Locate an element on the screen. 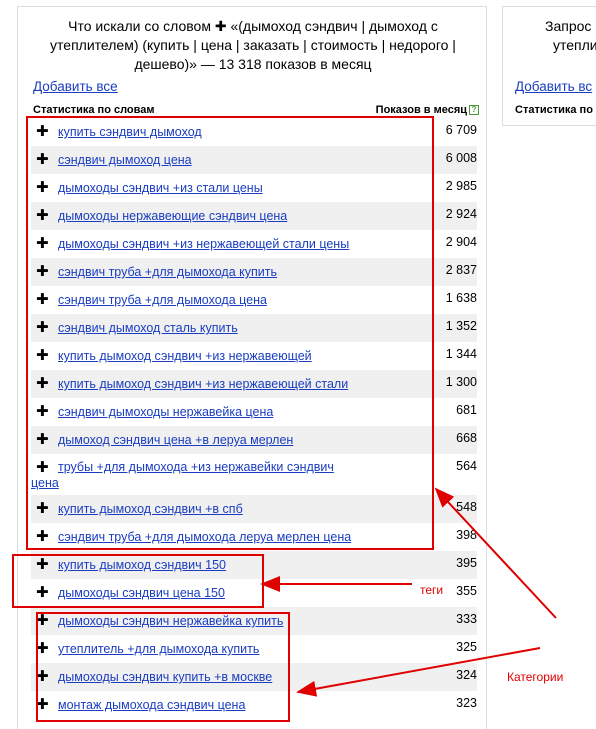 This screenshot has width=596, height=729. annotation-arrows is located at coordinates (408, 592).